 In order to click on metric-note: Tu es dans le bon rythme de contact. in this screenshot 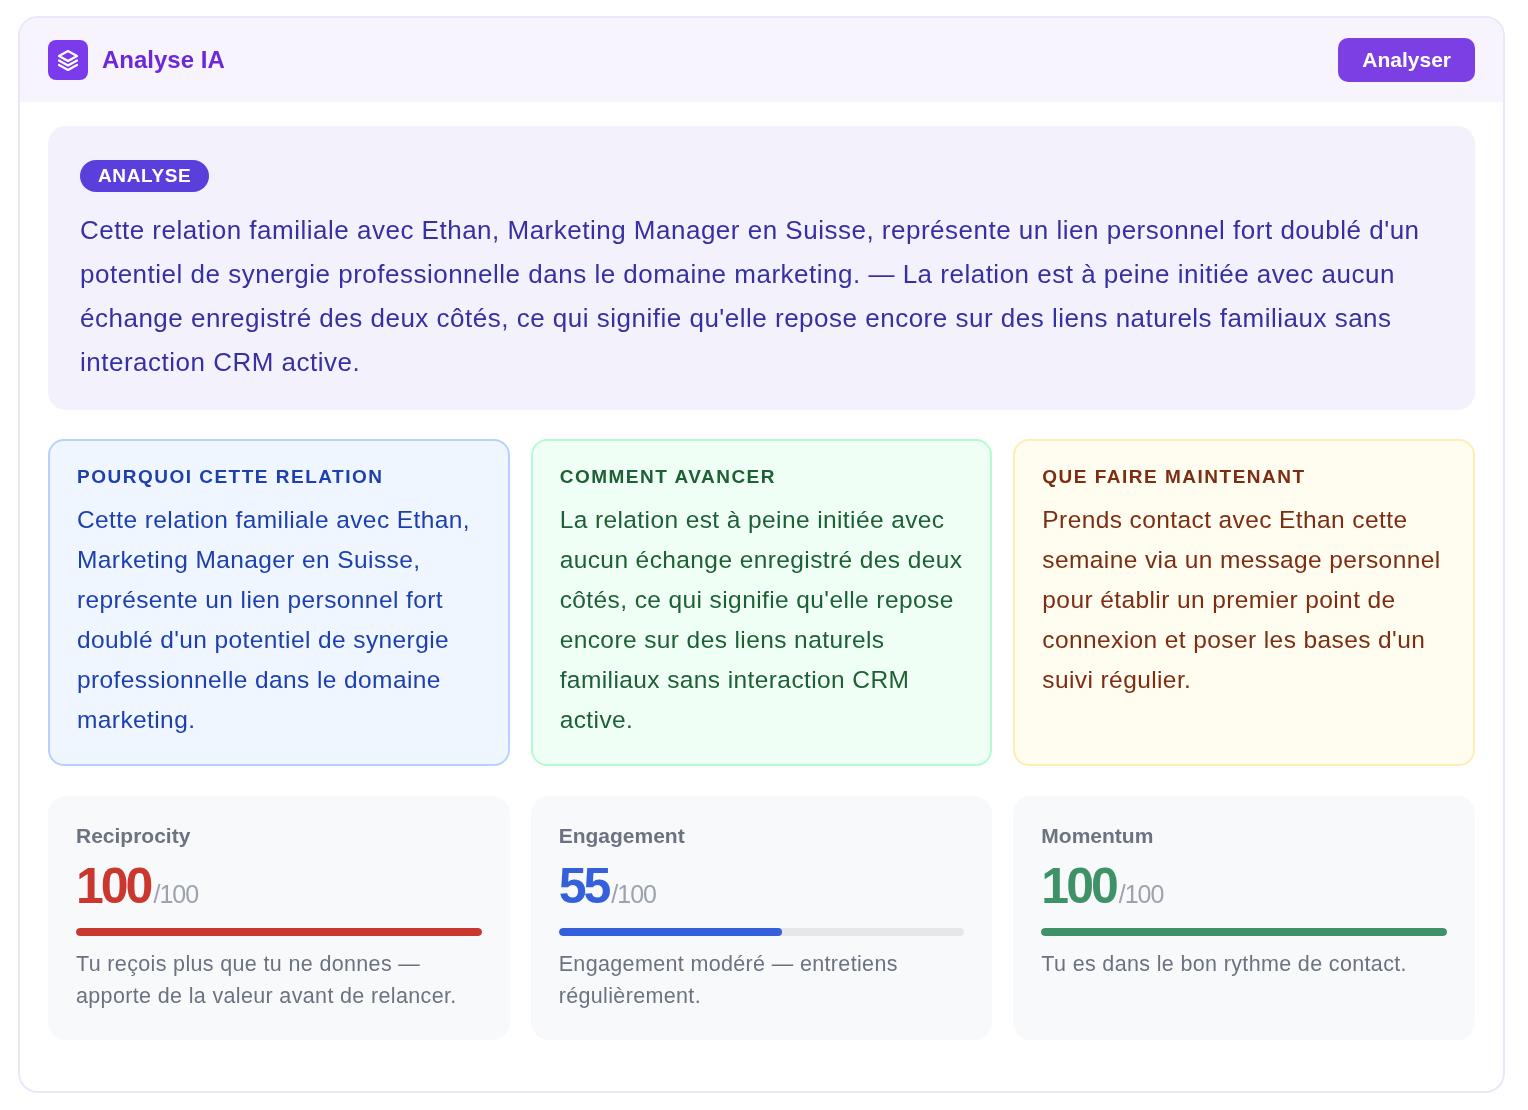, I will do `click(1224, 964)`.